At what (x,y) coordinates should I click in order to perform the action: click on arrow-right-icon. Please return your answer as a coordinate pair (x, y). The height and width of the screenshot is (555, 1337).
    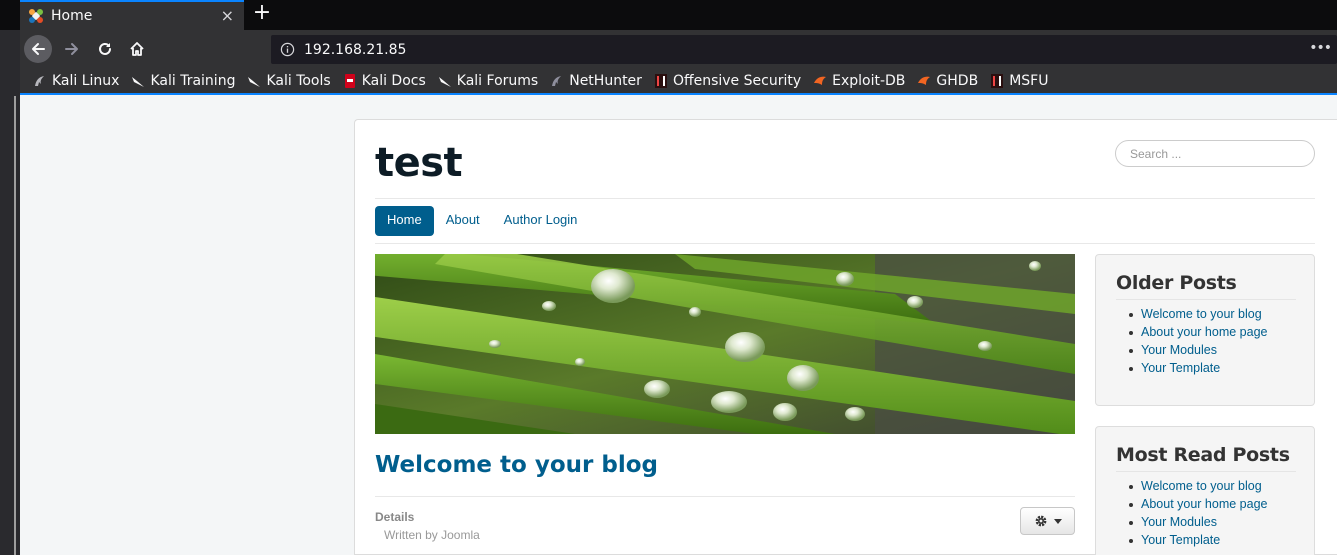
    Looking at the image, I should click on (71, 49).